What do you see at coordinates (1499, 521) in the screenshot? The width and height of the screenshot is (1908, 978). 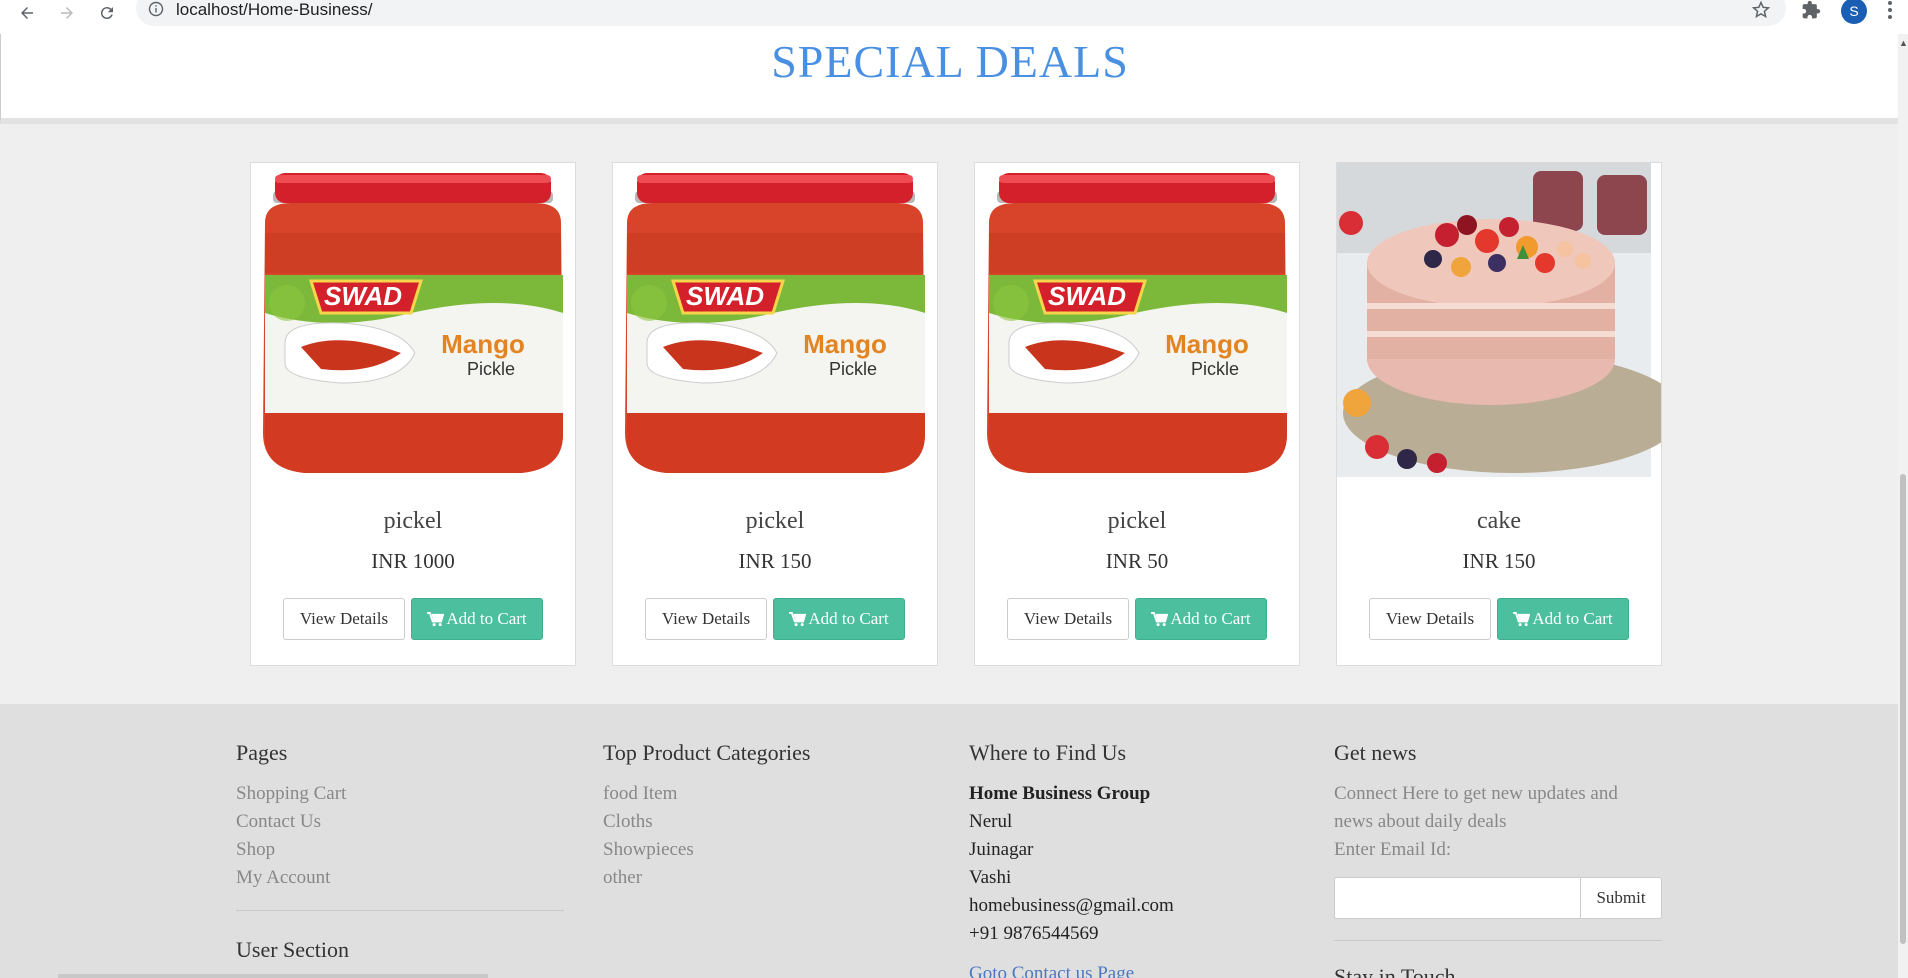 I see `product-name: cake` at bounding box center [1499, 521].